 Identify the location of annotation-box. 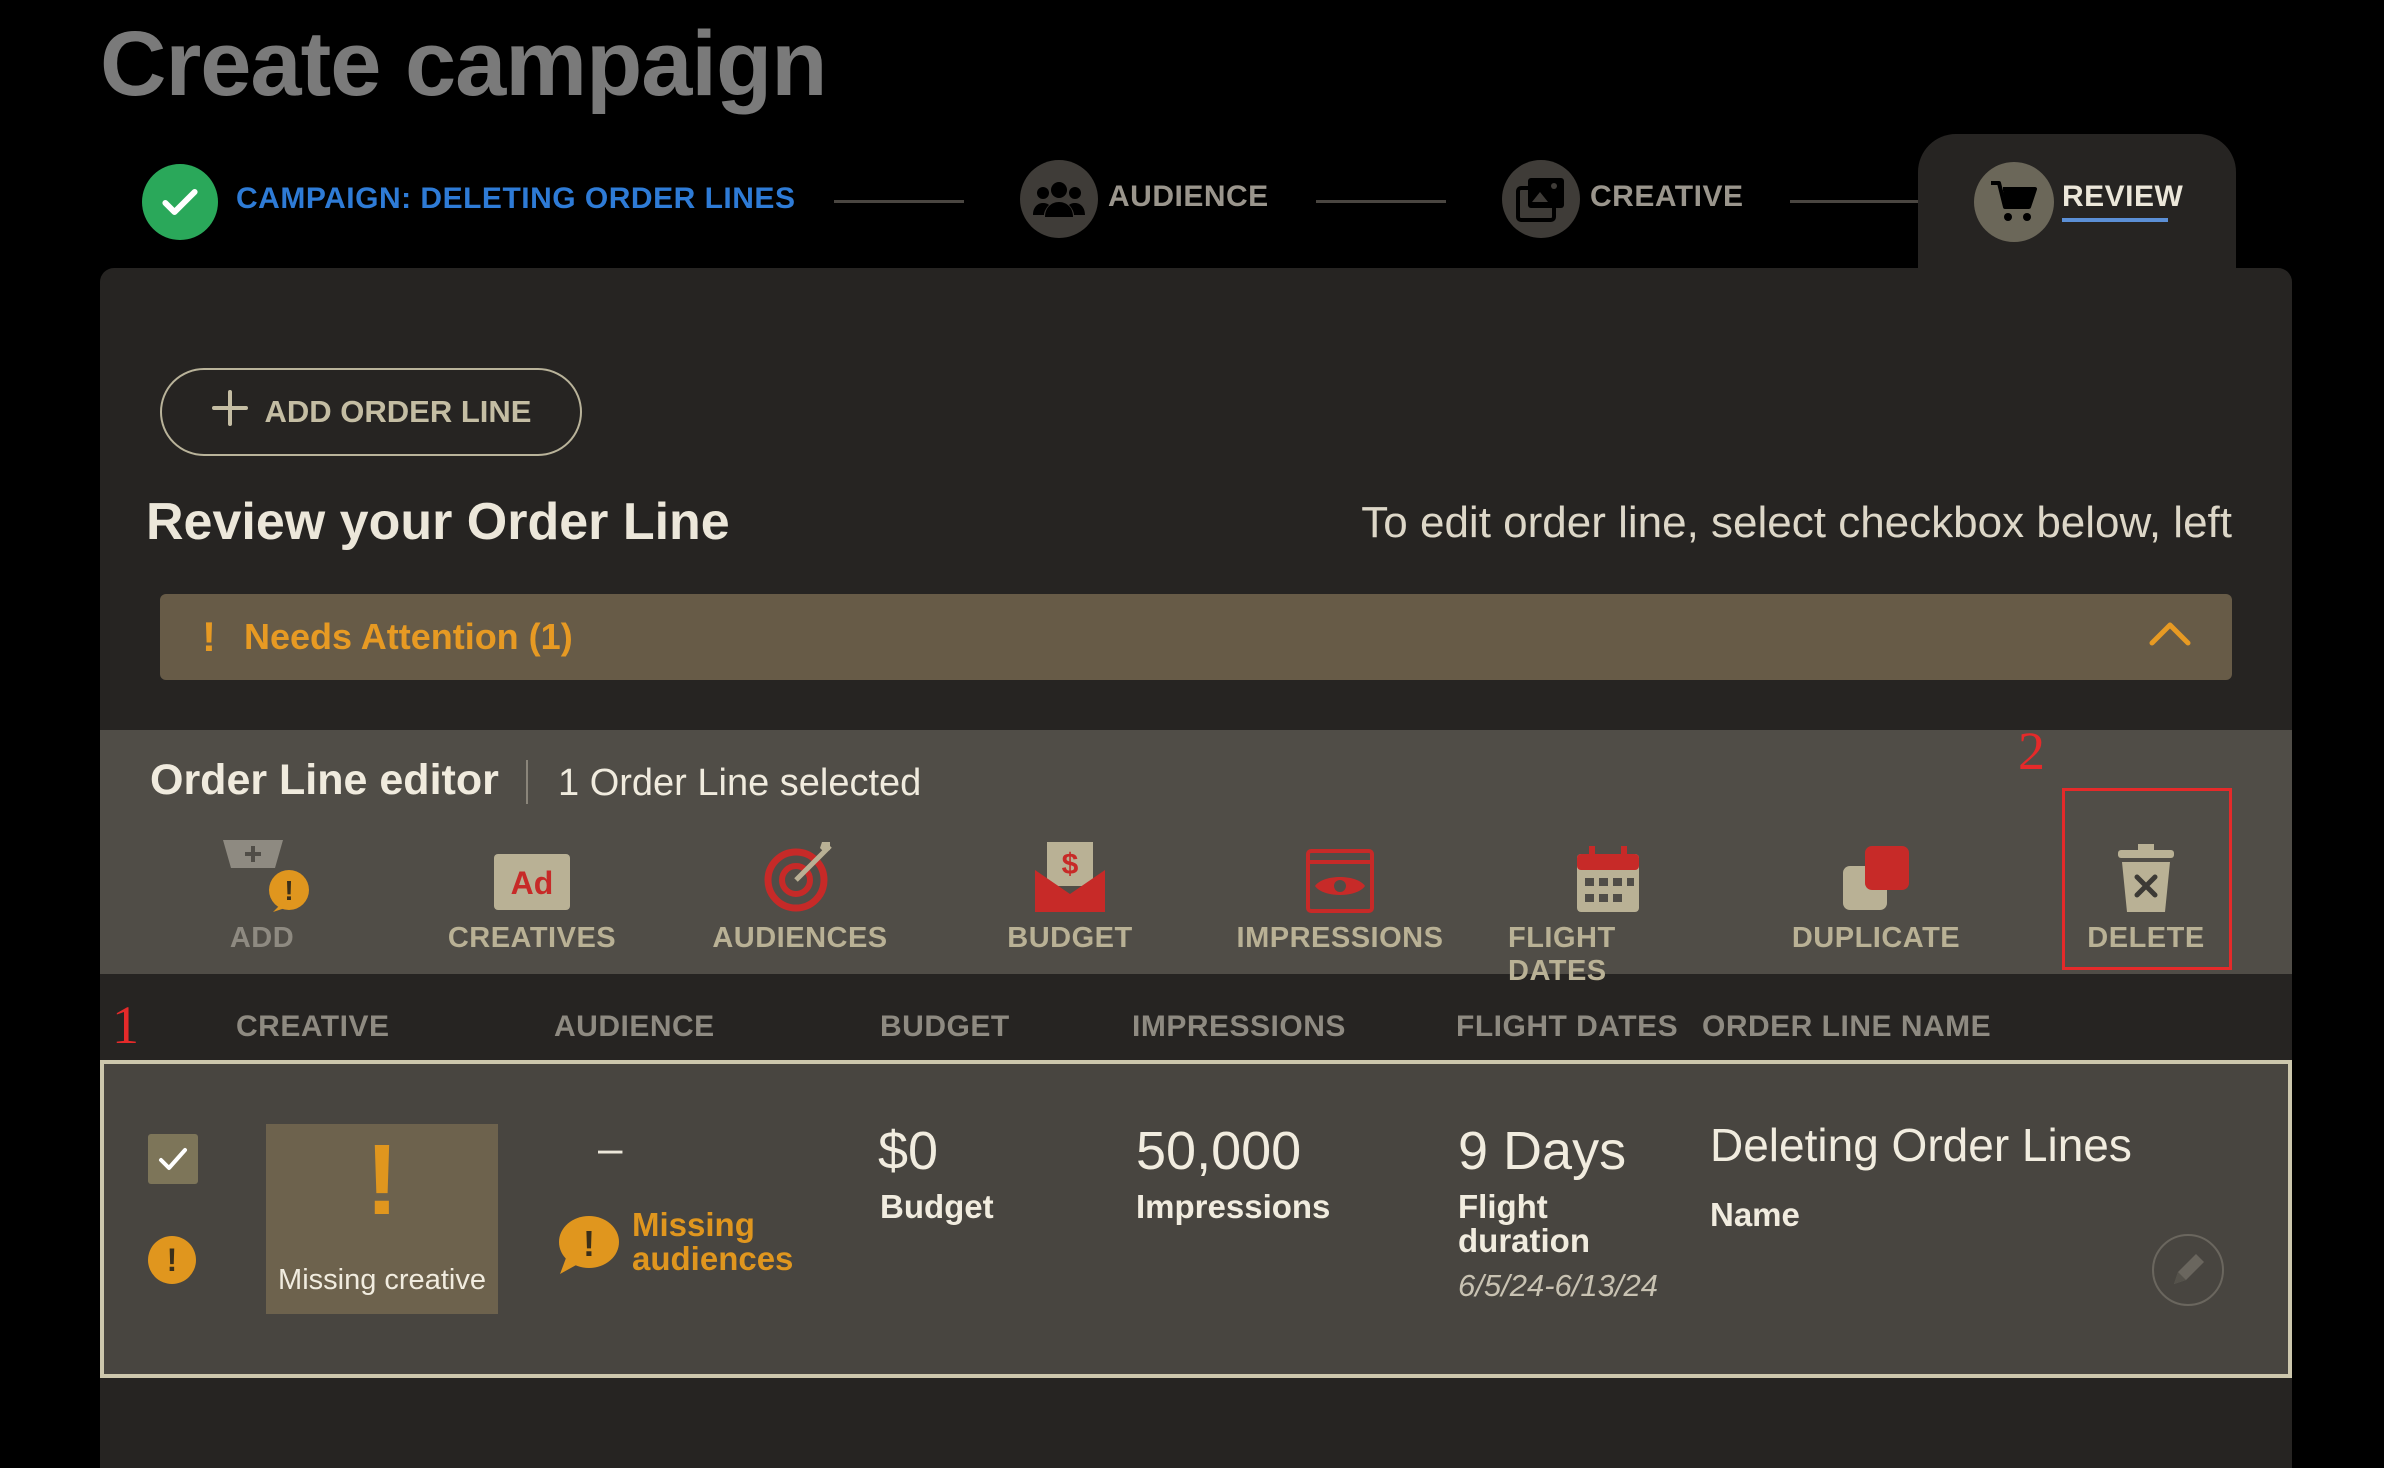
(2147, 879).